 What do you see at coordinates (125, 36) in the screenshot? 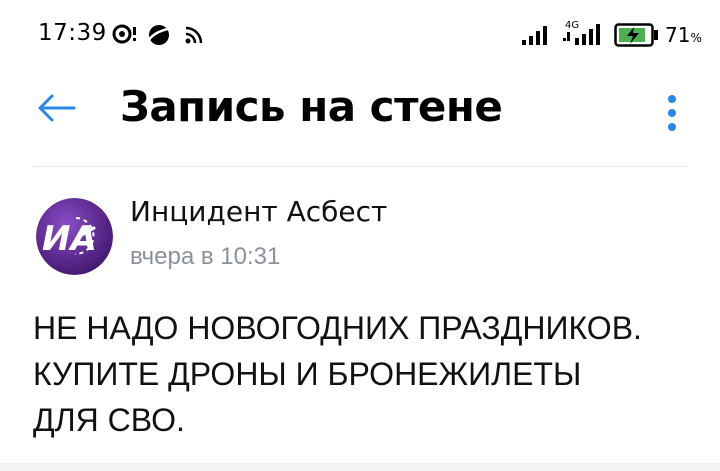
I see `alarm-icon` at bounding box center [125, 36].